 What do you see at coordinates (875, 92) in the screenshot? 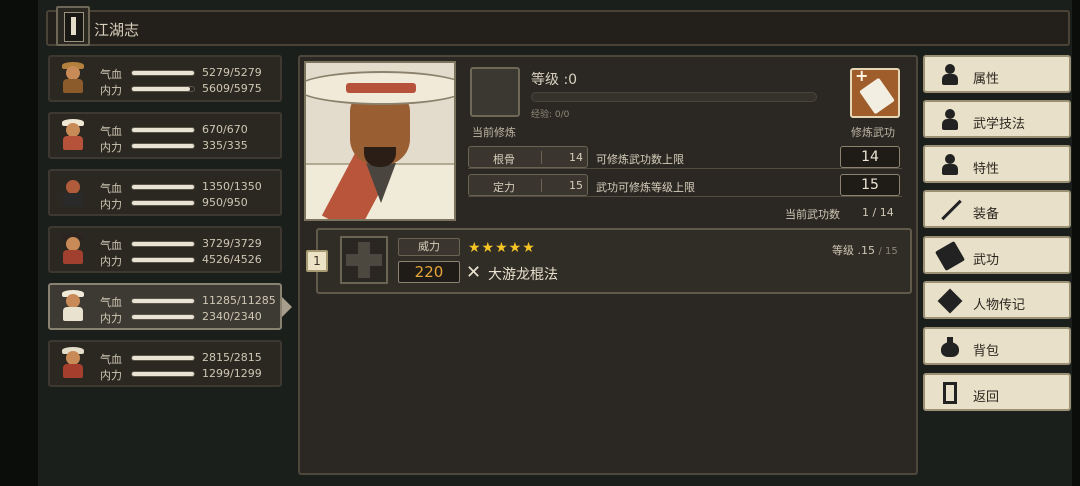
I see `cultivate-skill-button: +` at bounding box center [875, 92].